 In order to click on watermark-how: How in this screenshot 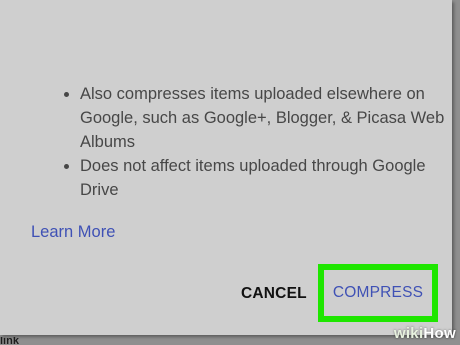, I will do `click(439, 333)`.